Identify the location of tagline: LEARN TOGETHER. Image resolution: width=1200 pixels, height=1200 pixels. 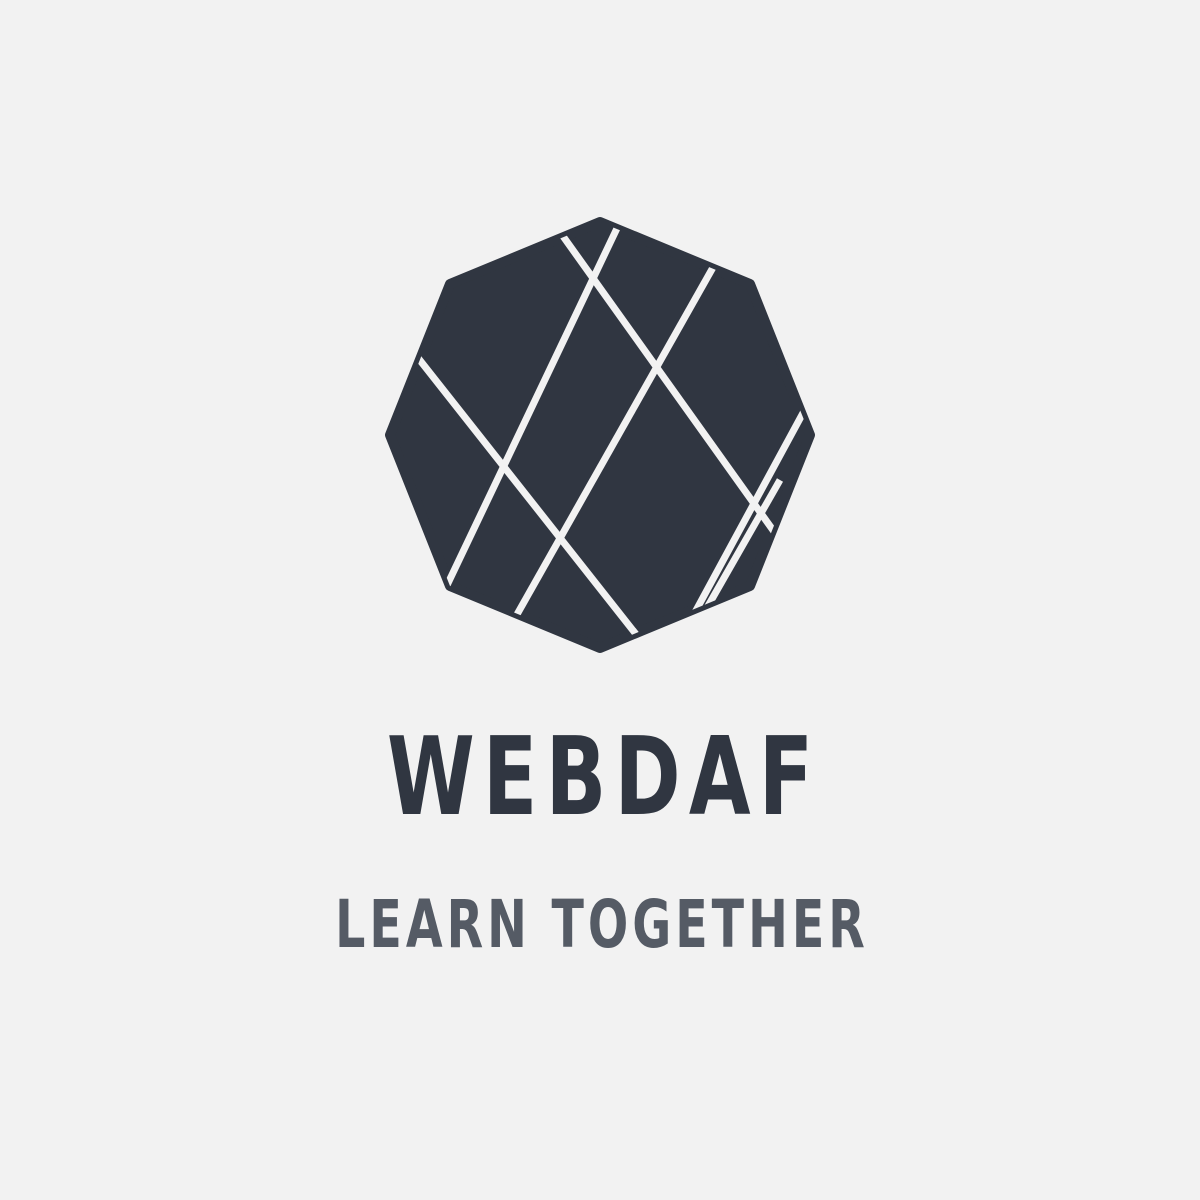
(602, 924).